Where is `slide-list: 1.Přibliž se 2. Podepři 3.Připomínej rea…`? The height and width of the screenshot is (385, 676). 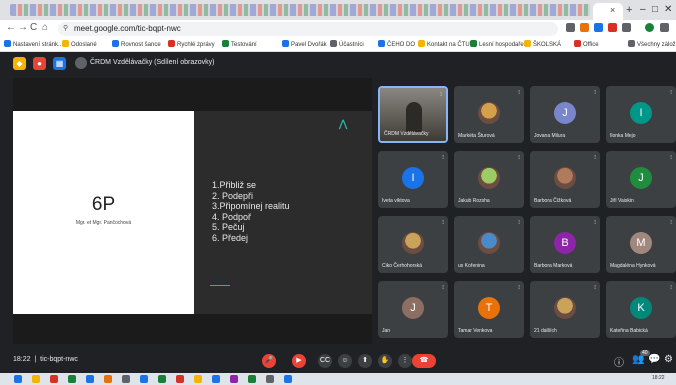
slide-list: 1.Přibliž se 2. Podepři 3.Připomínej rea… is located at coordinates (251, 211).